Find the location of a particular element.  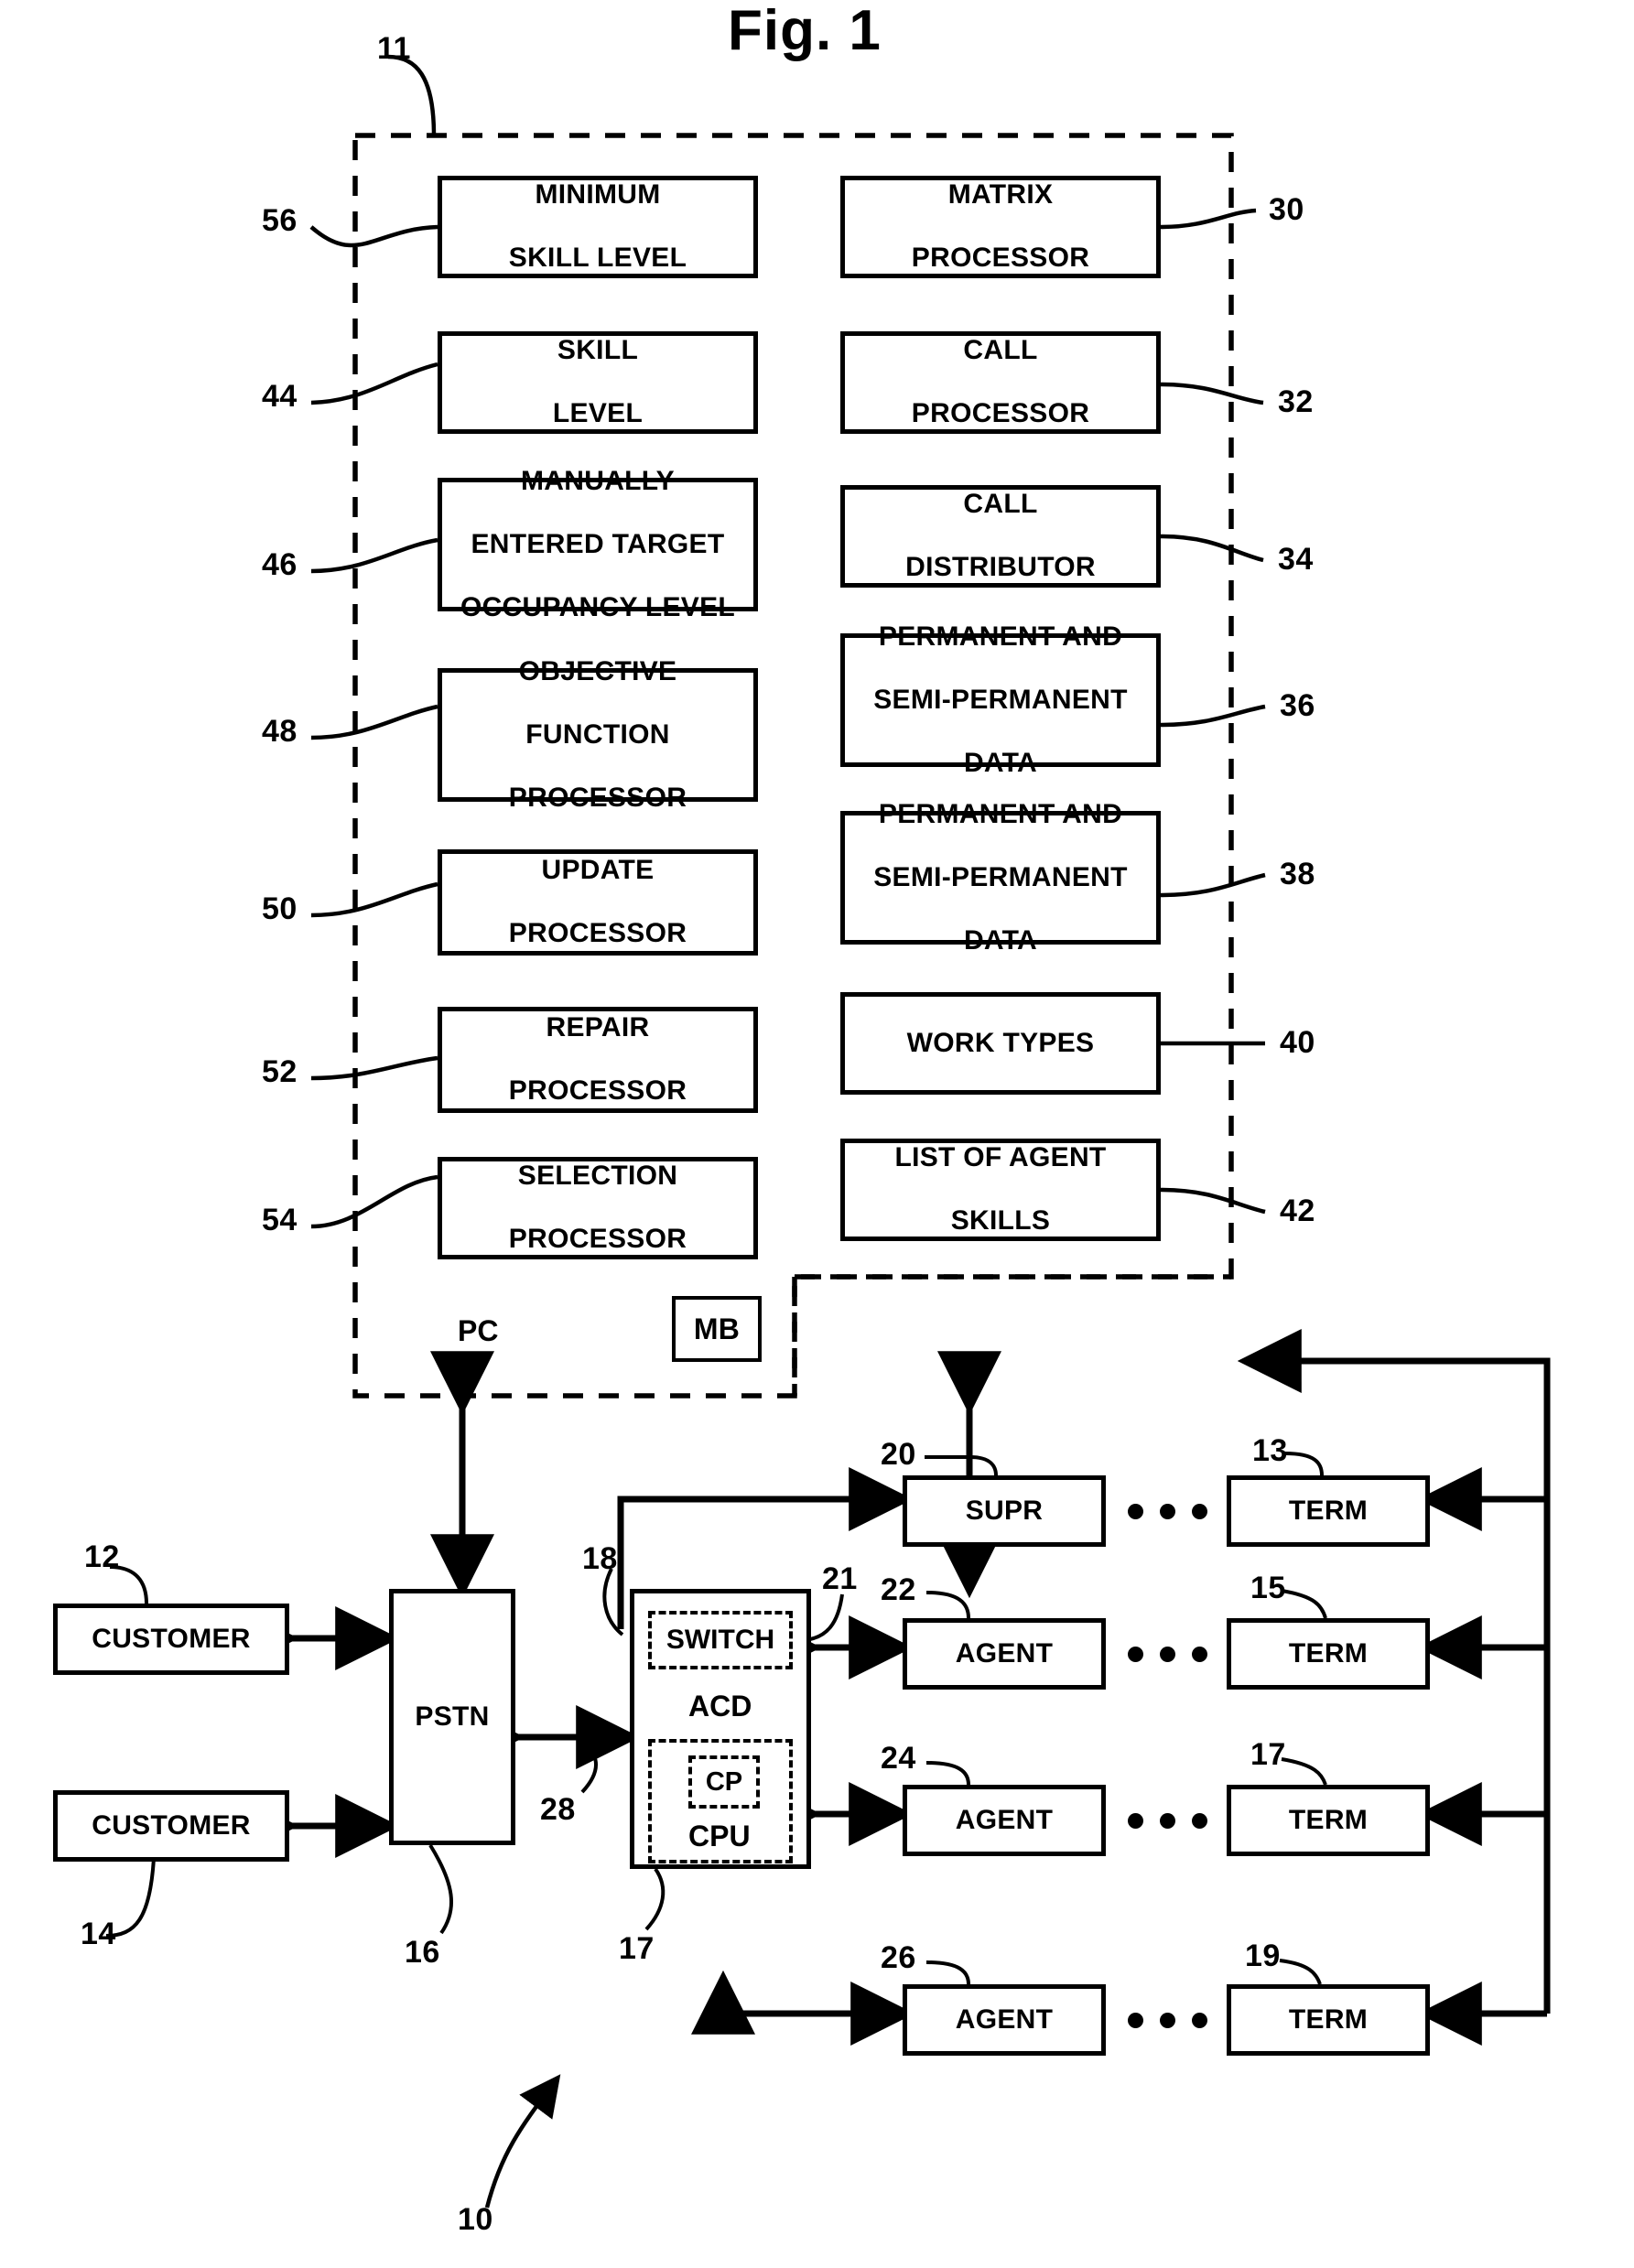

block-repair-processor: REPAIR PROCESSOR is located at coordinates (598, 1060).